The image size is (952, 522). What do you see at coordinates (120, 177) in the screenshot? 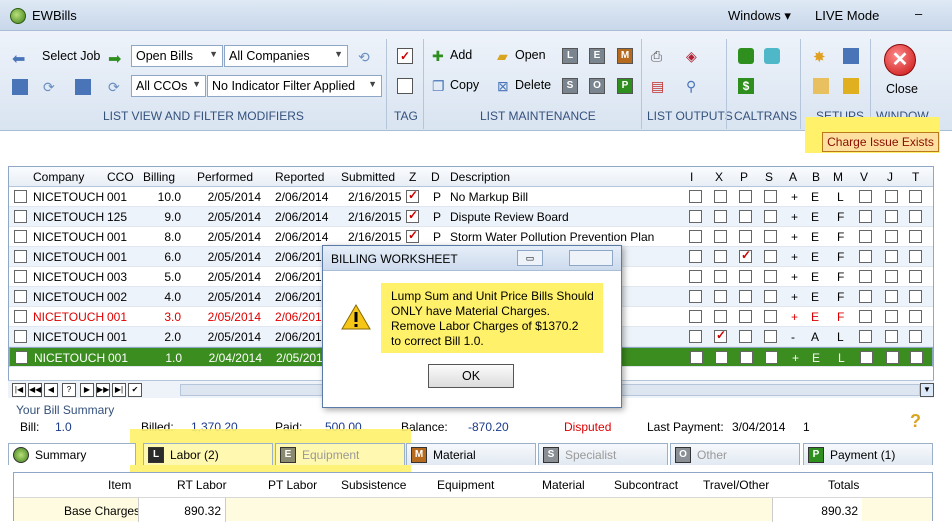
I see `header-cco: CCO` at bounding box center [120, 177].